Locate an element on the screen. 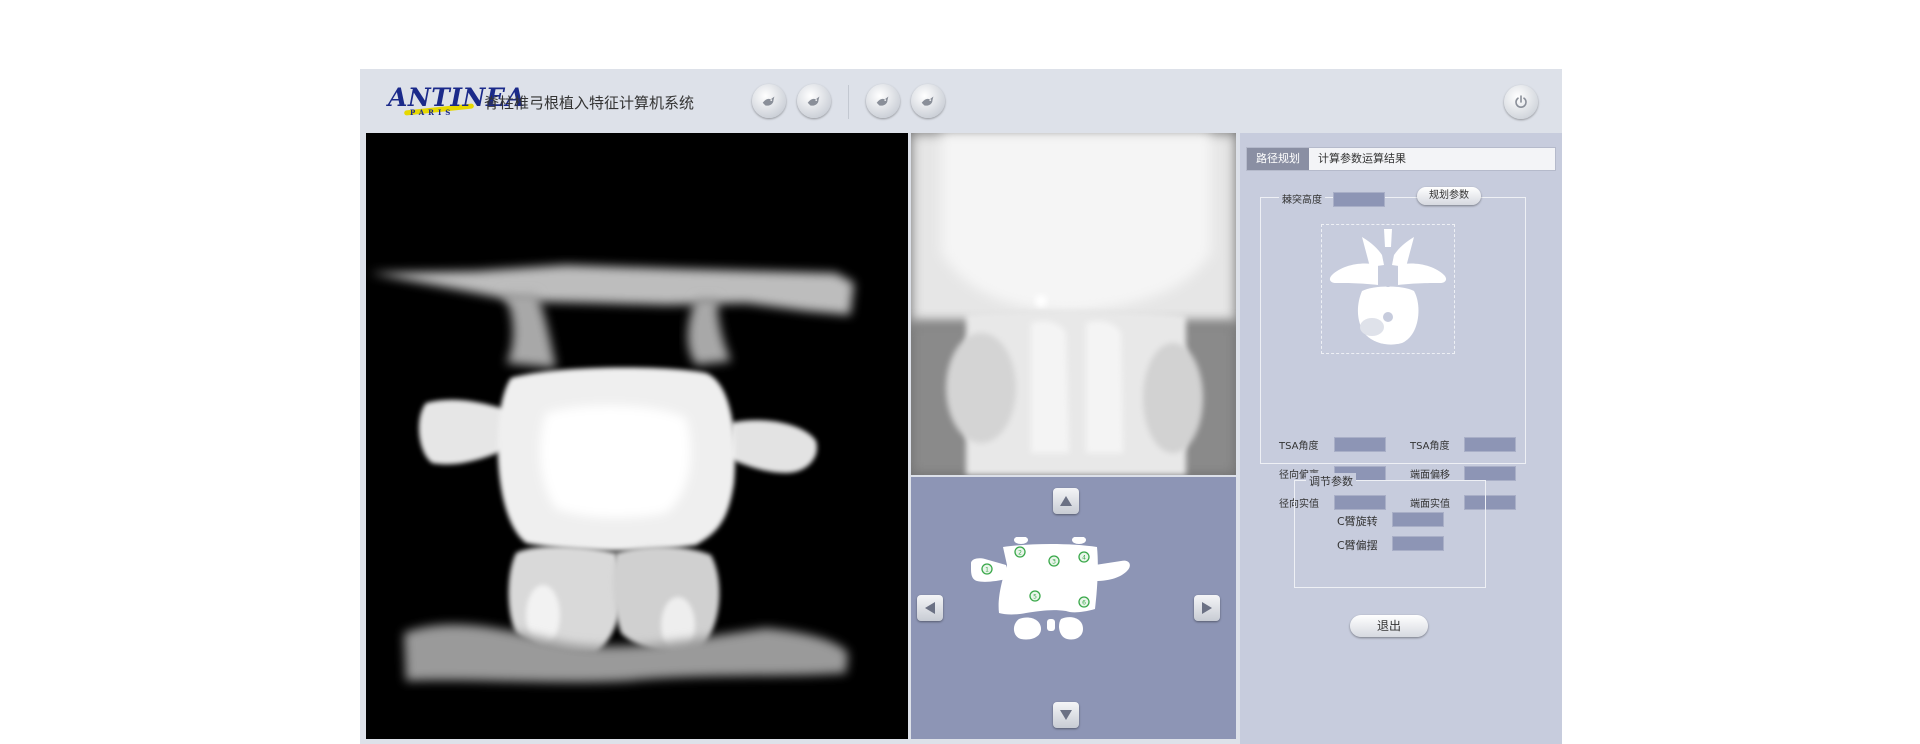 The image size is (1920, 744). top-bar: ANTINEA PARIS 脊柱椎弓根植入特征计算机系统 is located at coordinates (961, 101).